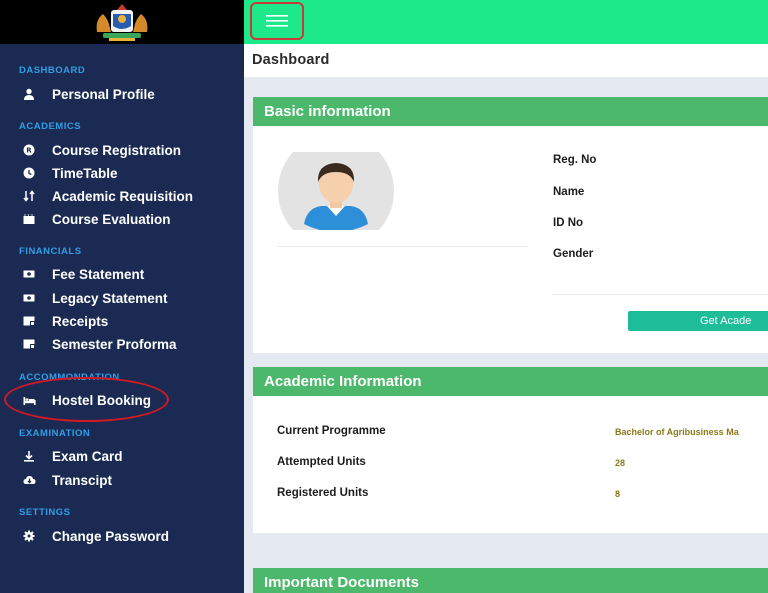 The width and height of the screenshot is (768, 593). I want to click on sidebar-item-exam-card: Exam Card, so click(72, 456).